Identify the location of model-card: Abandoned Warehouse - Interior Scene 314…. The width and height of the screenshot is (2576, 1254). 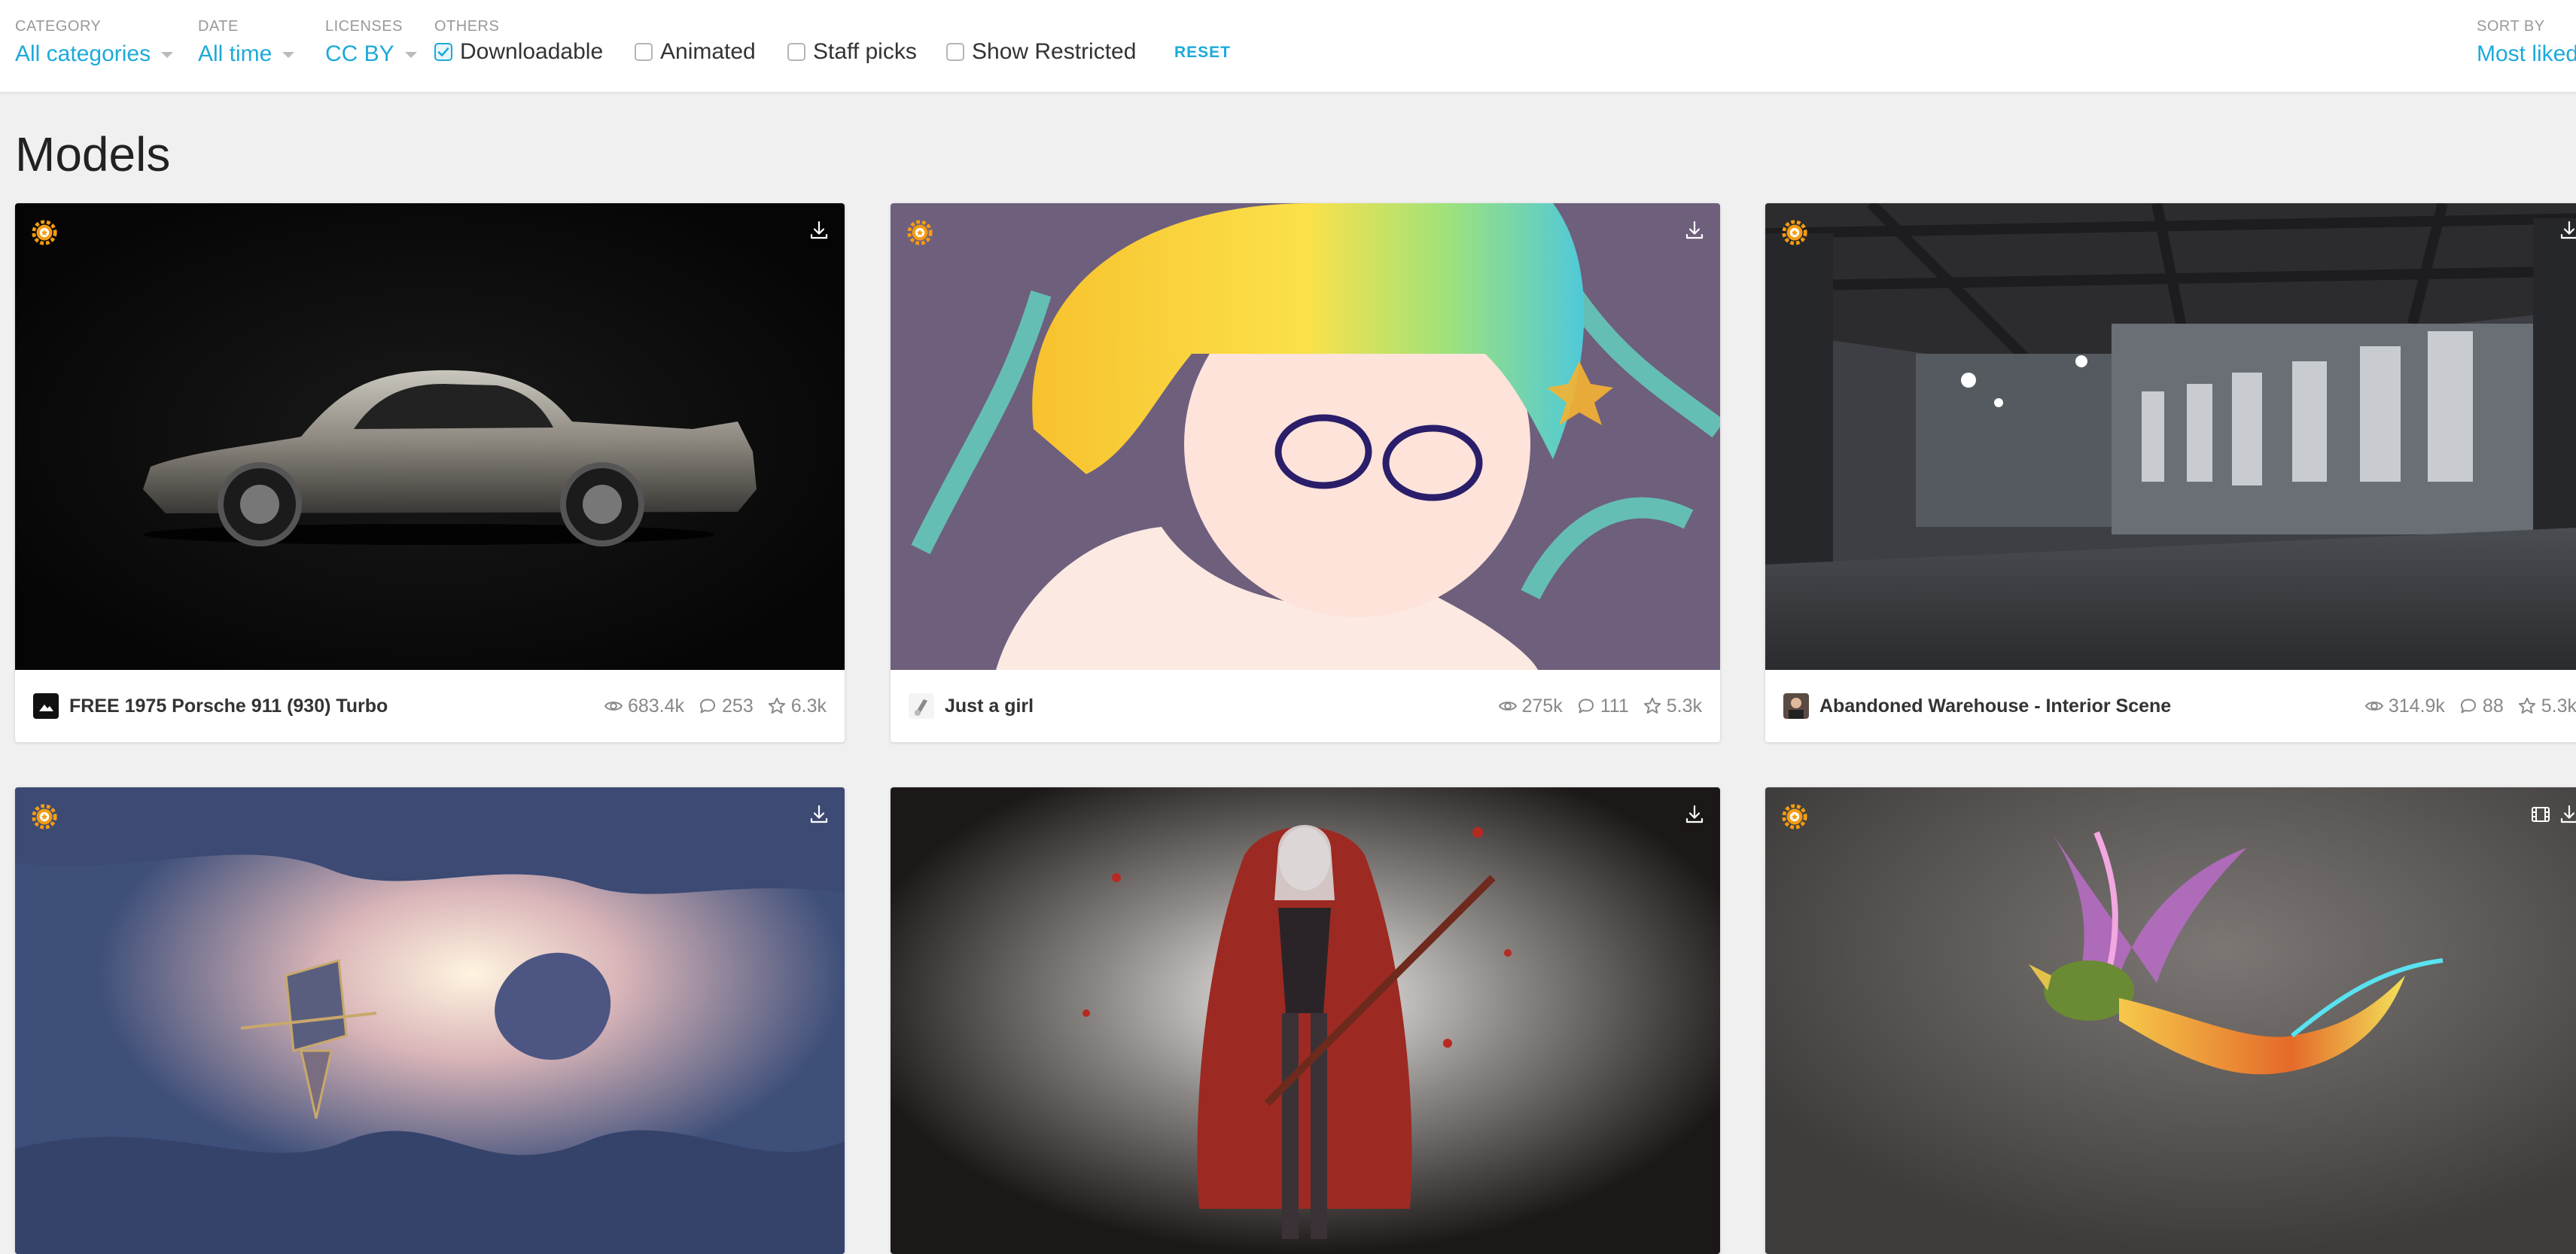
(2170, 472).